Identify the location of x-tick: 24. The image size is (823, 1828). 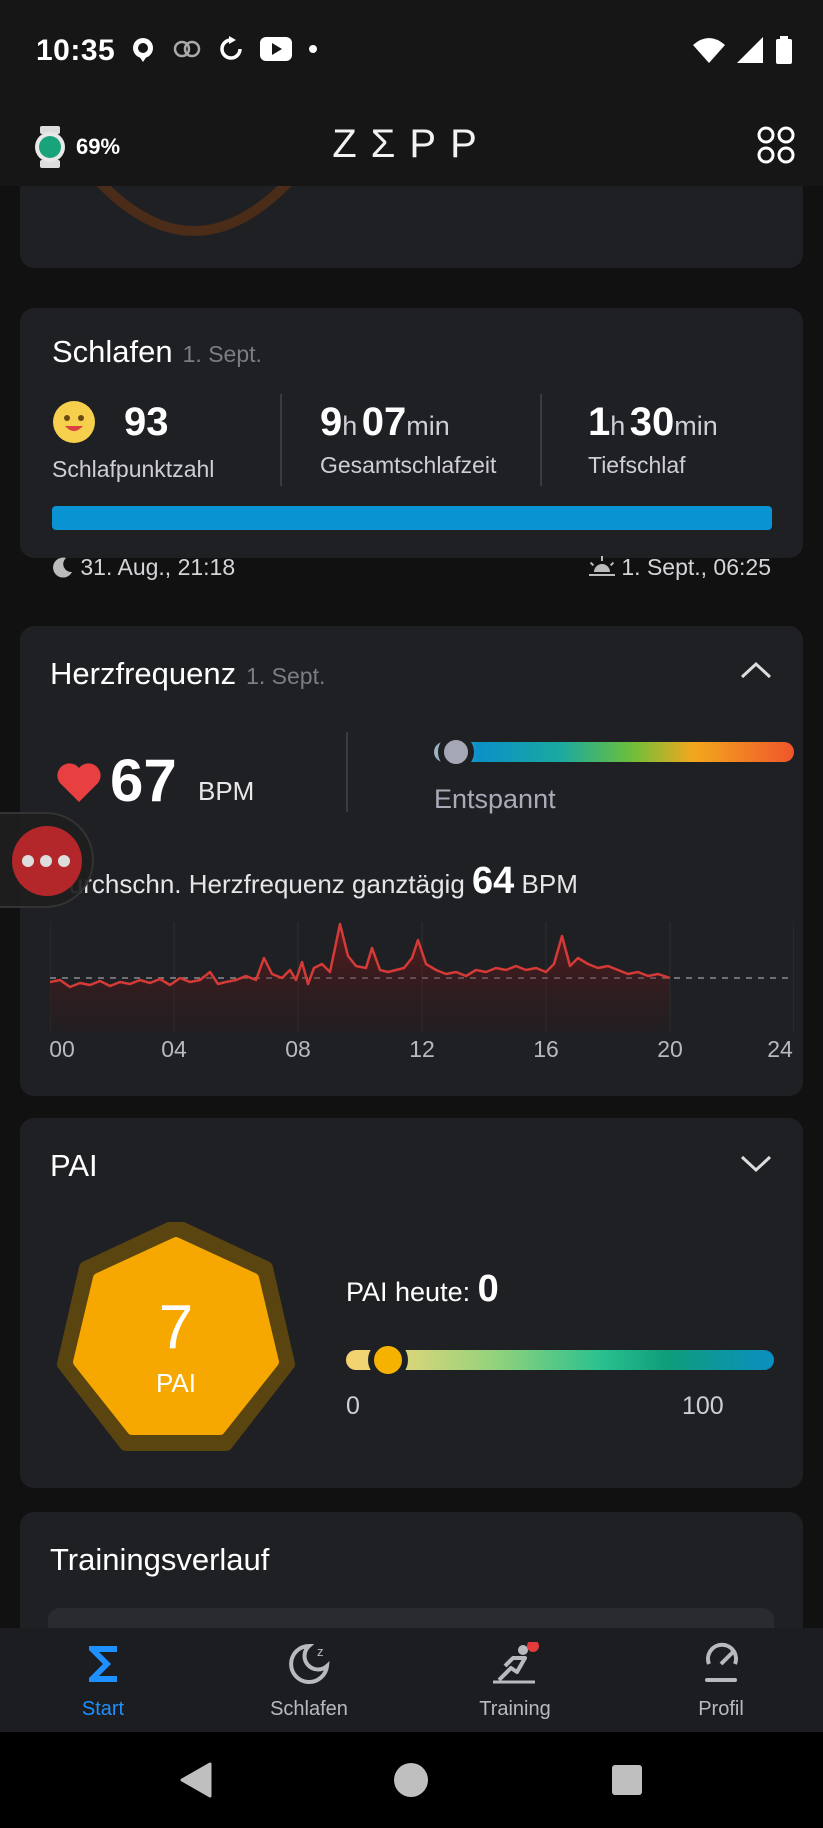
(780, 1049).